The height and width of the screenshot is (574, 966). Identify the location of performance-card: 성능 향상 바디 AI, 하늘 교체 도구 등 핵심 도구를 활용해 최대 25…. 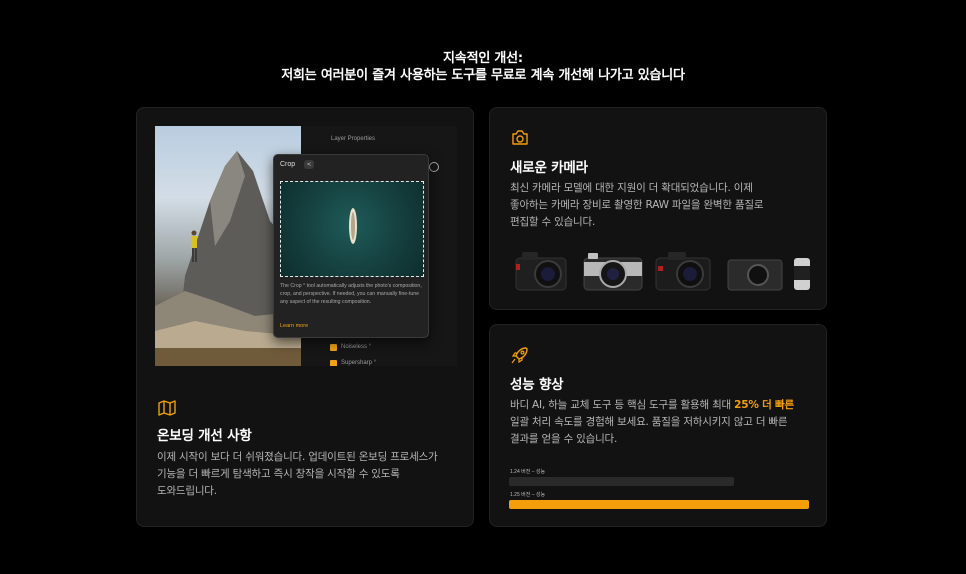
(658, 425).